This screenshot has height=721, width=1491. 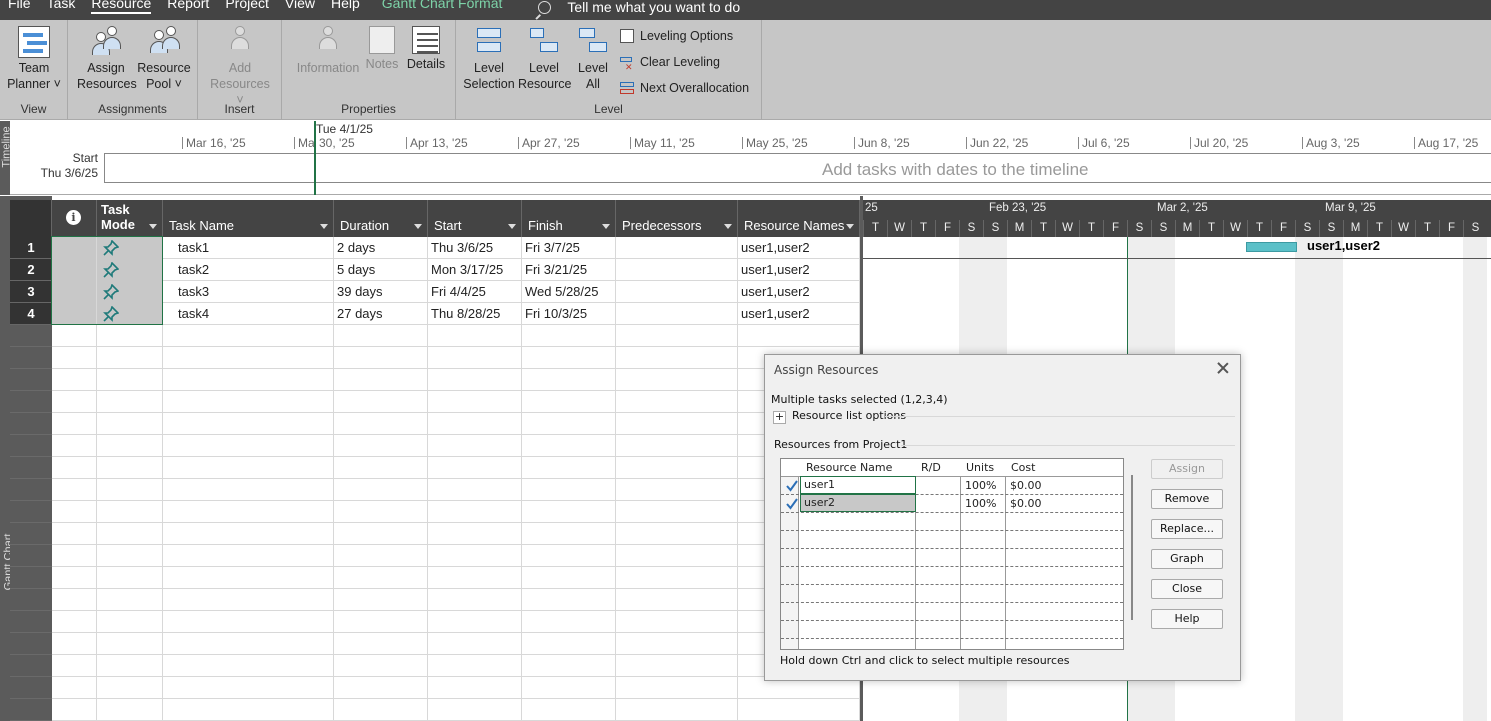 What do you see at coordinates (475, 314) in the screenshot?
I see `start-cell: Thu 8/28/25` at bounding box center [475, 314].